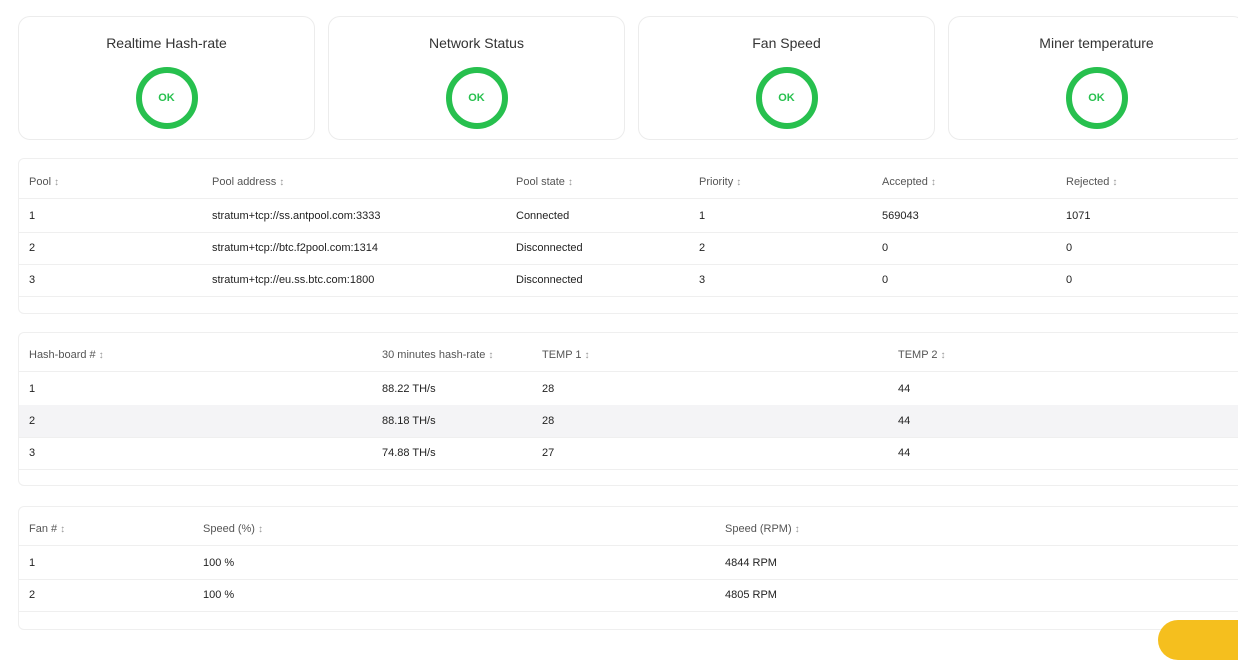 The width and height of the screenshot is (1238, 660). I want to click on card-title: Network Status, so click(476, 43).